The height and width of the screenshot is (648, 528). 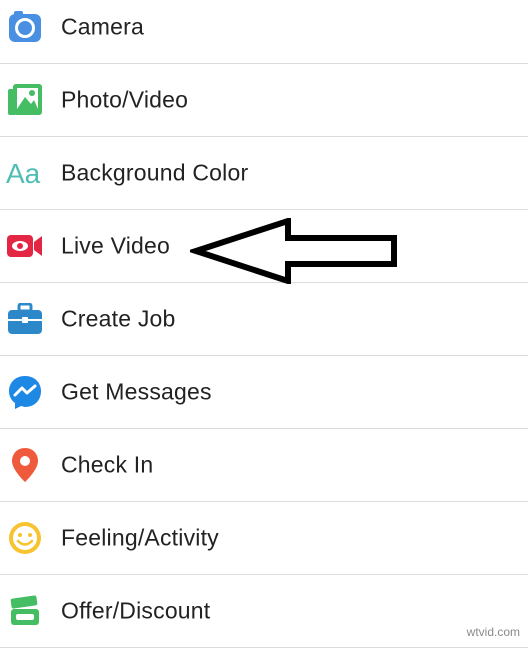 What do you see at coordinates (140, 537) in the screenshot?
I see `menu-item-label: Feeling/Activity` at bounding box center [140, 537].